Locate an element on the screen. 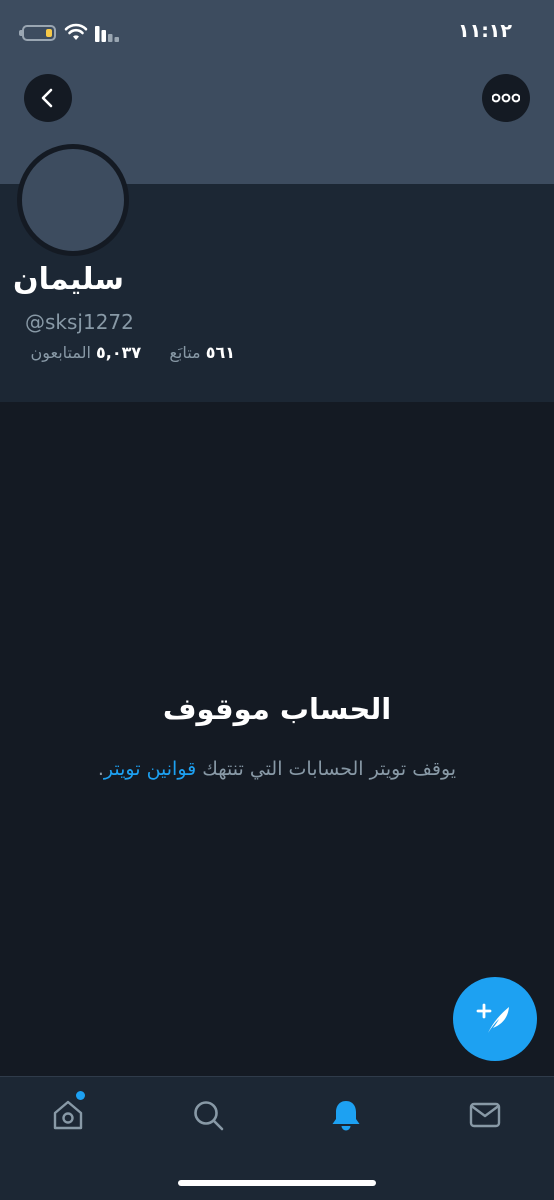 The height and width of the screenshot is (1200, 554). bell-icon is located at coordinates (346, 1116).